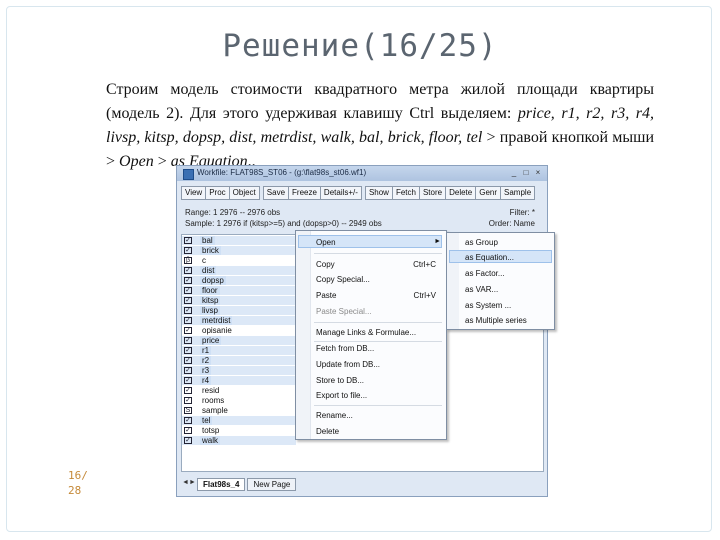 This screenshot has height=540, width=720. I want to click on minimize-button: _, so click(514, 173).